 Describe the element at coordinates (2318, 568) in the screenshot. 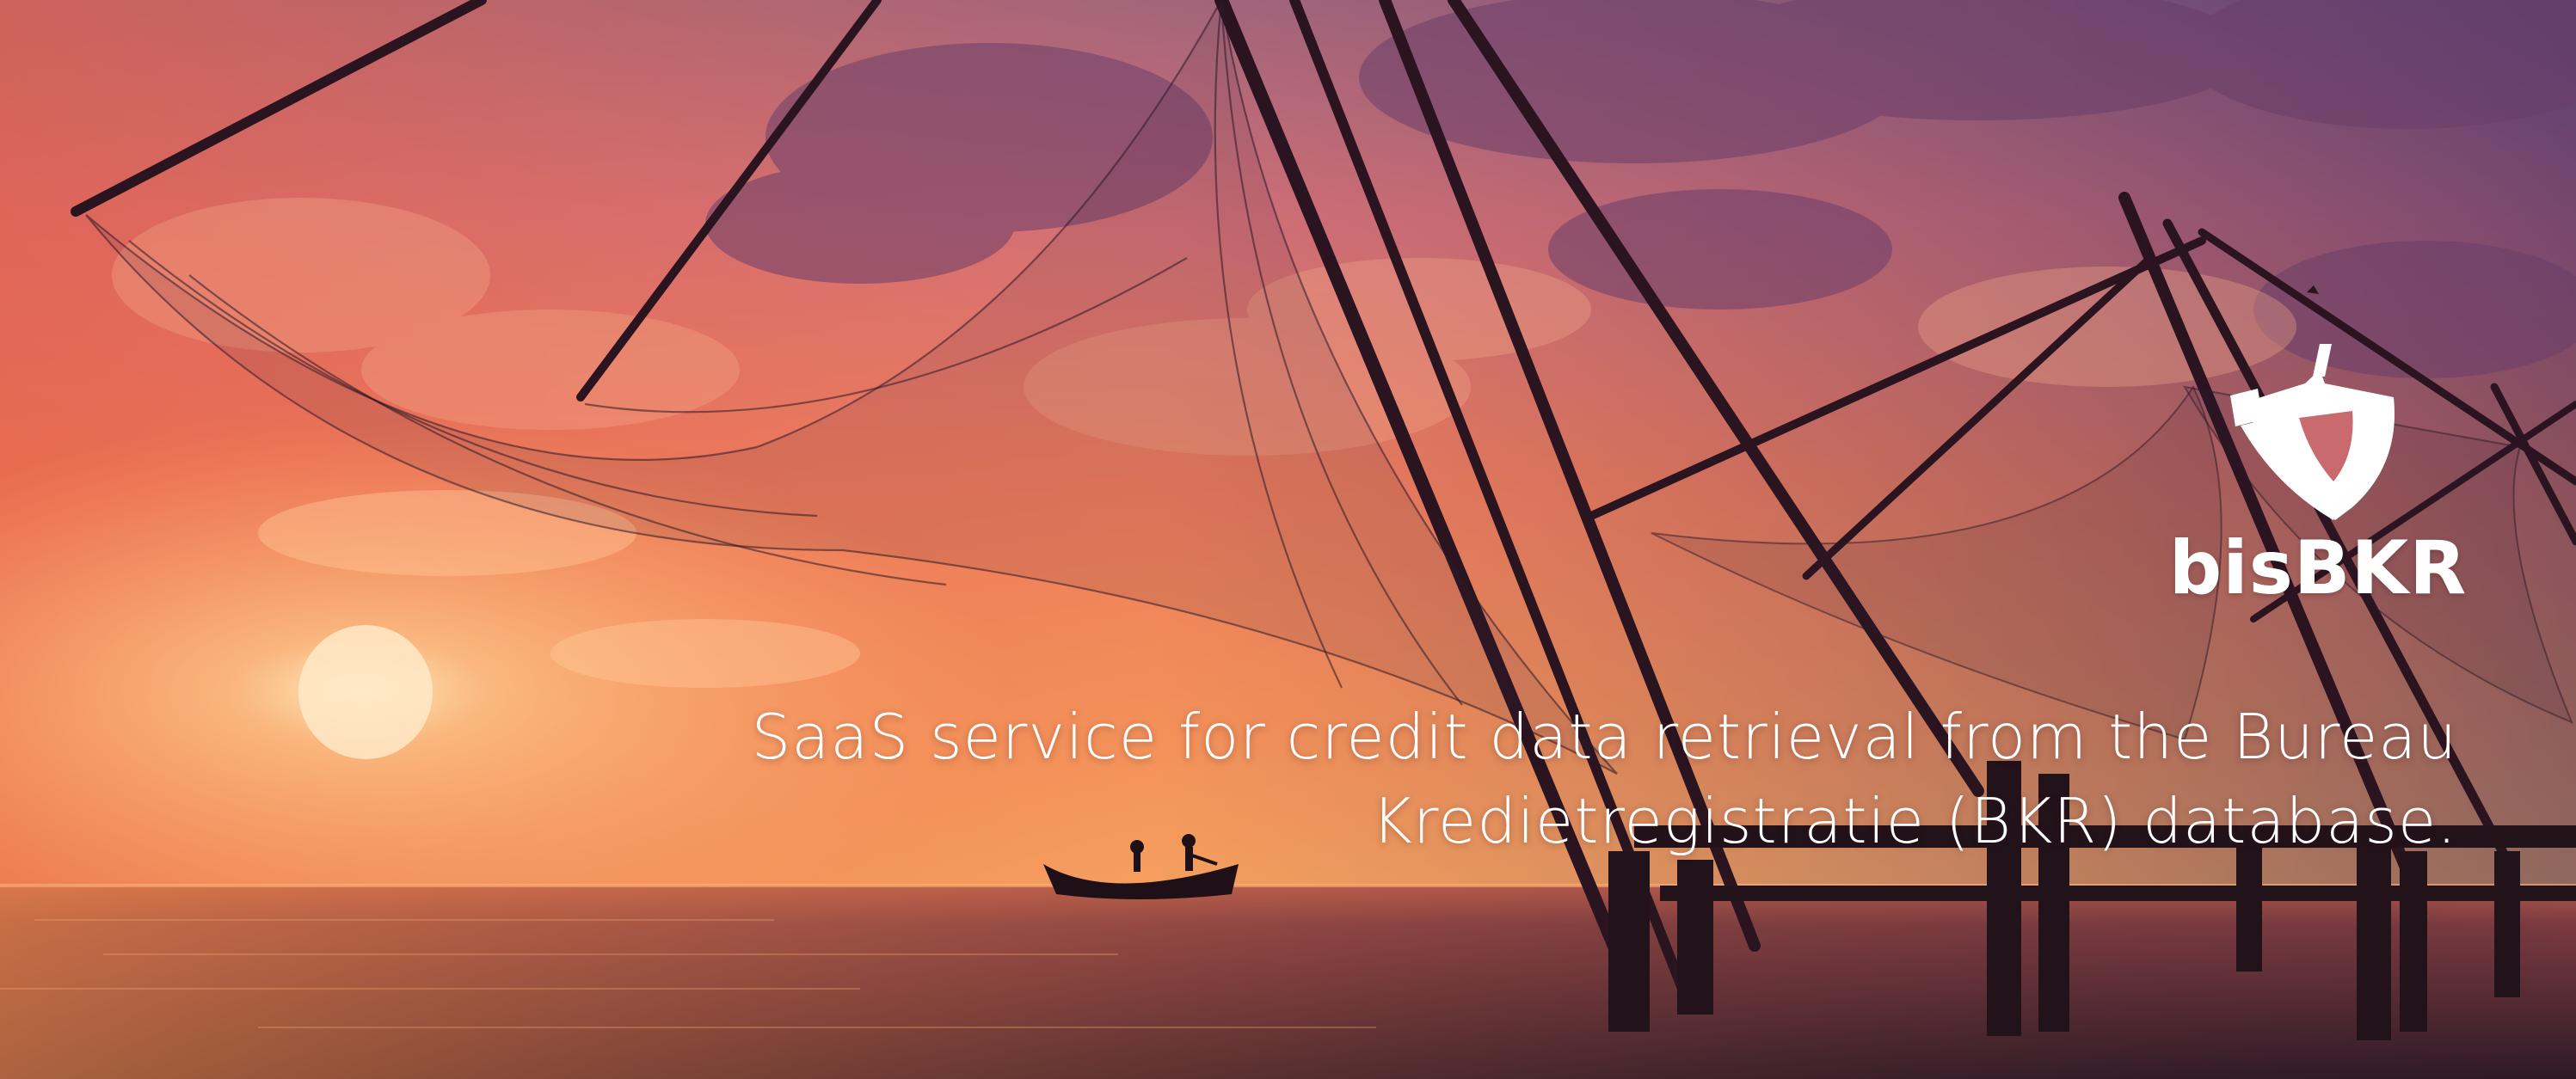

I see `brand-name: bisBKR` at that location.